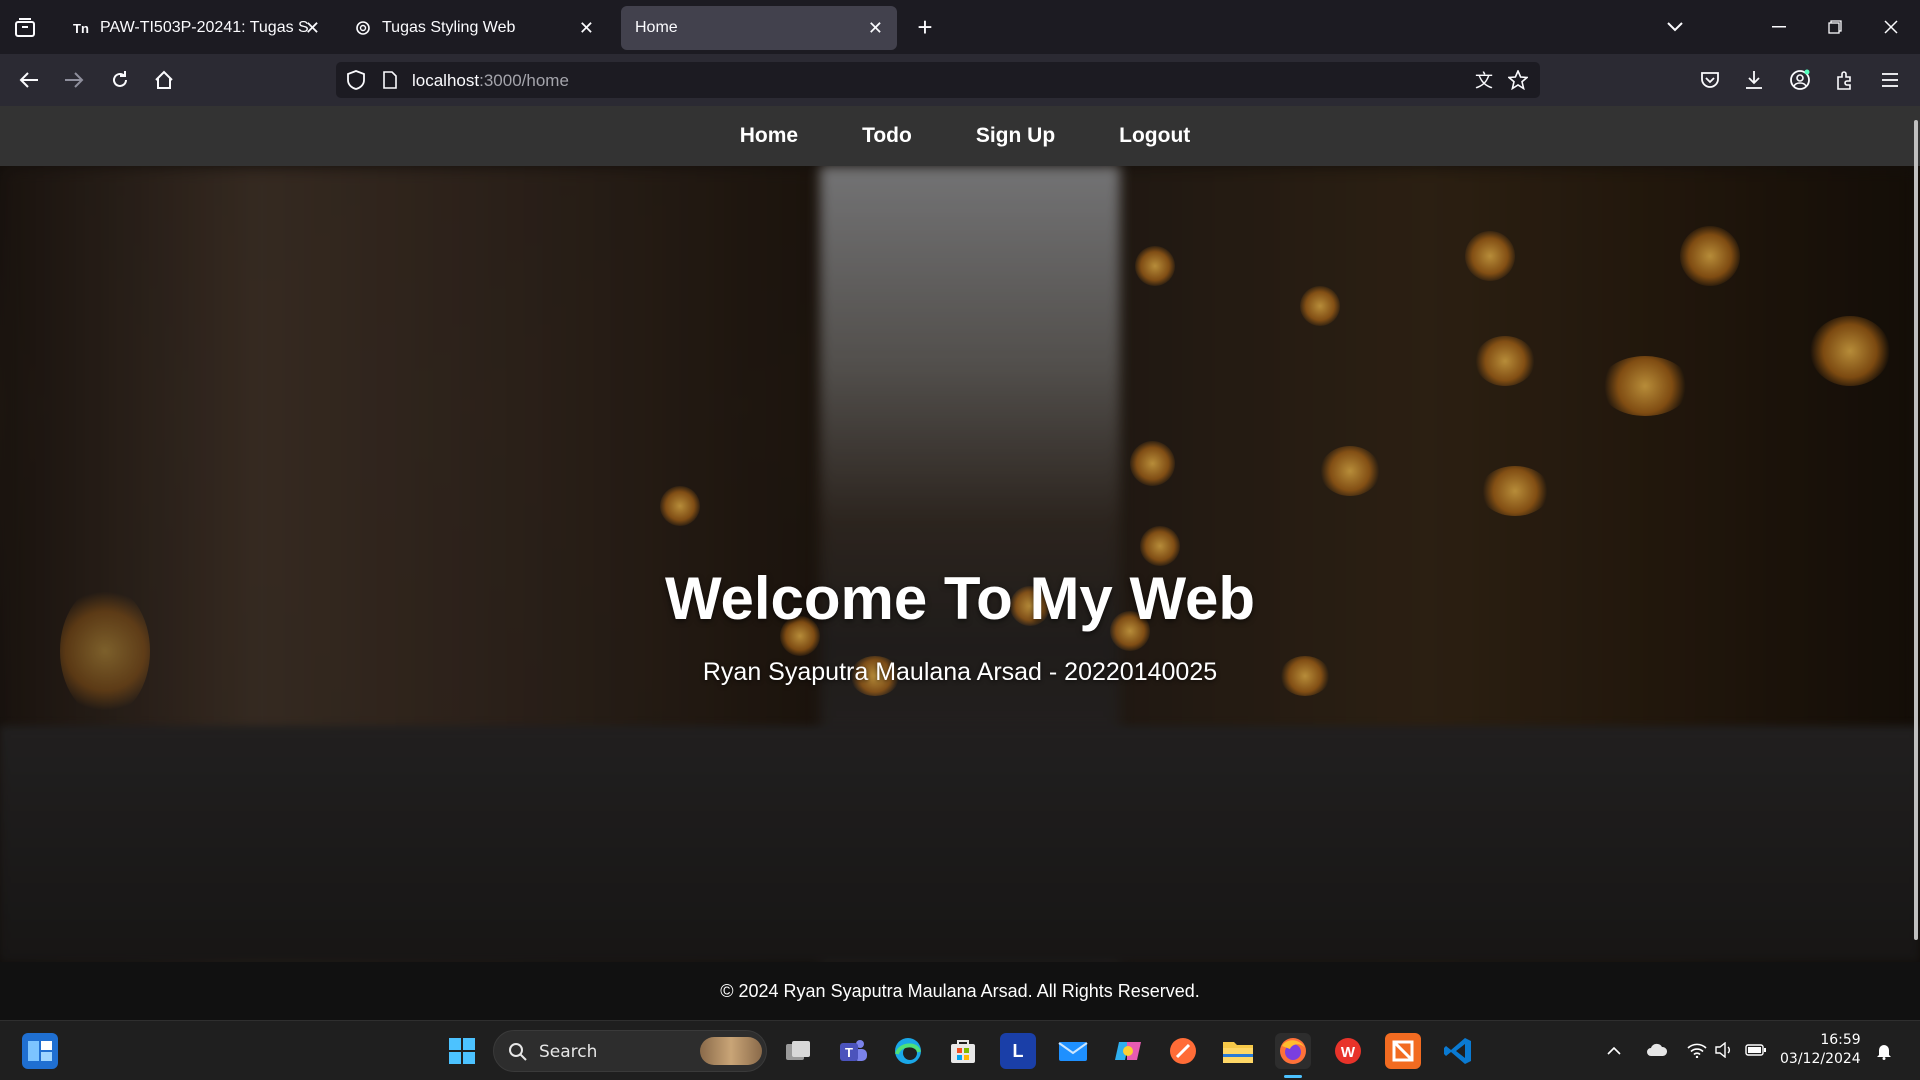 This screenshot has width=1920, height=1080. I want to click on volume-icon, so click(1725, 1050).